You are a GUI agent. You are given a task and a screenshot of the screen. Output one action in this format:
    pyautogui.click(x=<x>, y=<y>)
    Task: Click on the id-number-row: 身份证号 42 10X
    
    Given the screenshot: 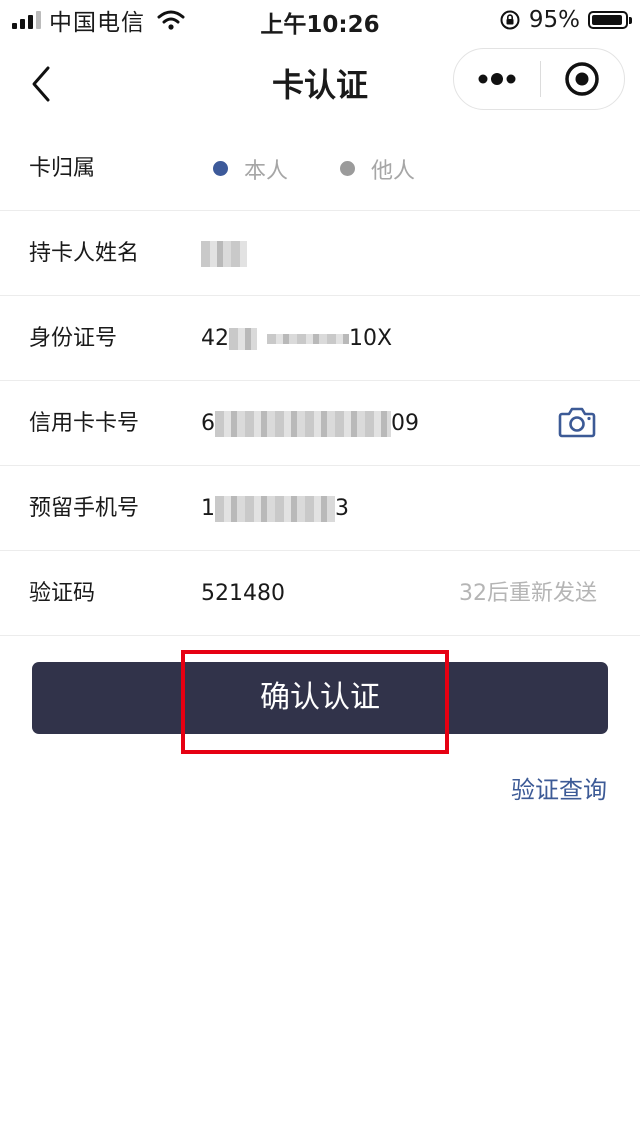 What is the action you would take?
    pyautogui.click(x=320, y=338)
    